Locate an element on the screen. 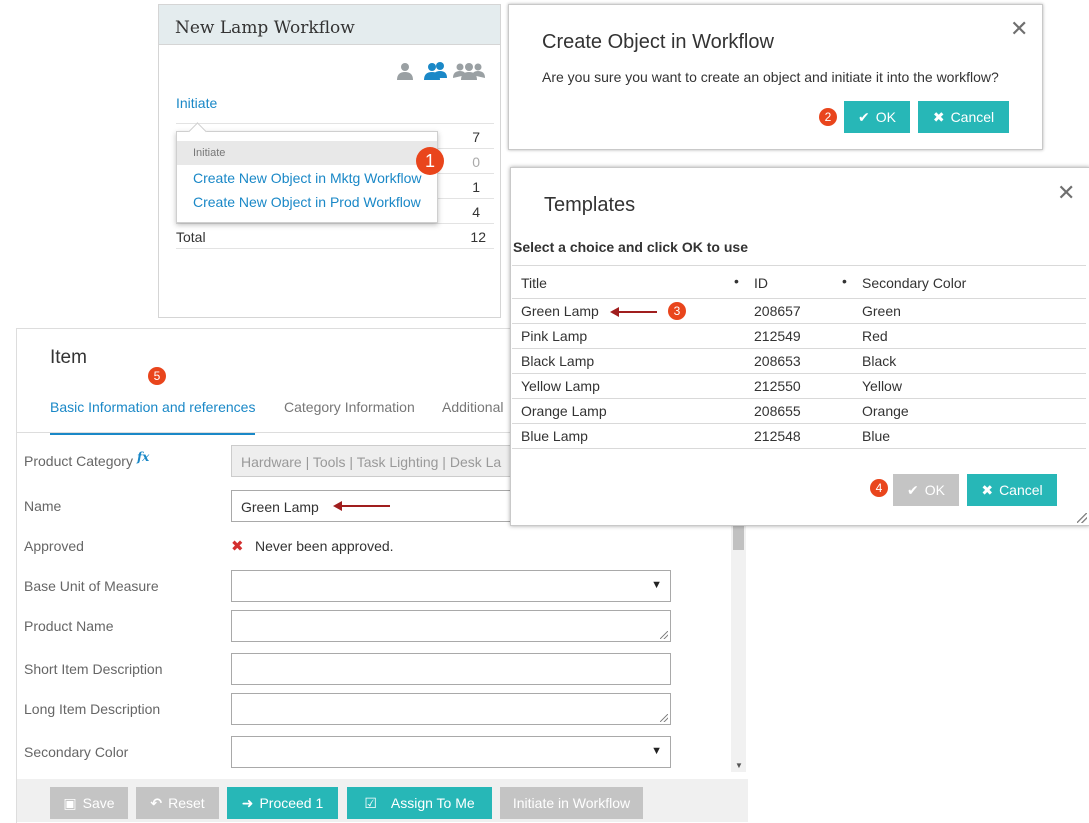 This screenshot has height=823, width=1089. widget-header: New Lamp Workflow is located at coordinates (329, 25).